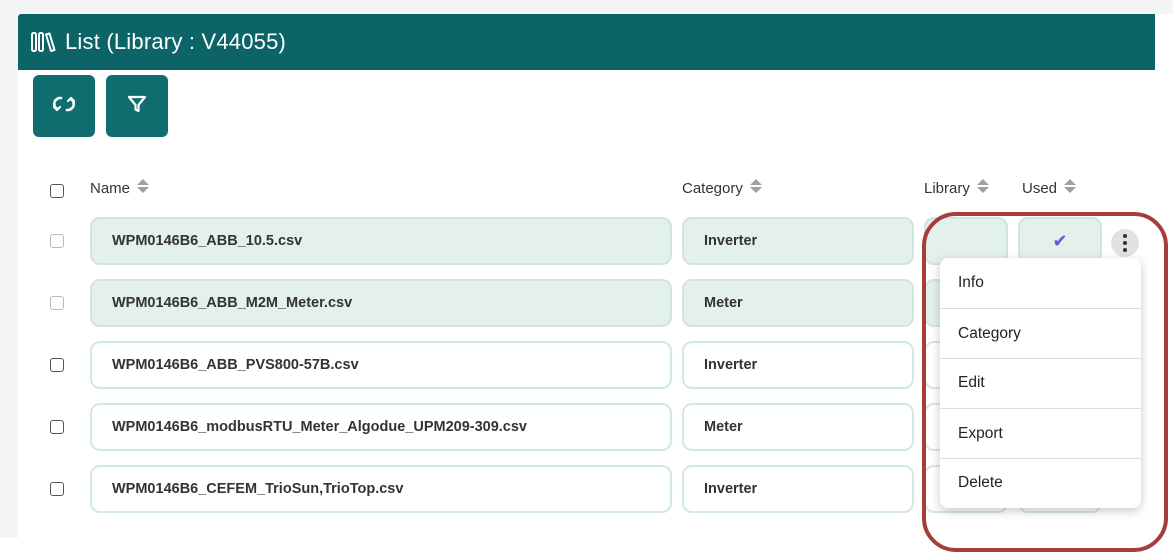  Describe the element at coordinates (1040, 188) in the screenshot. I see `column-label-used: Used` at that location.